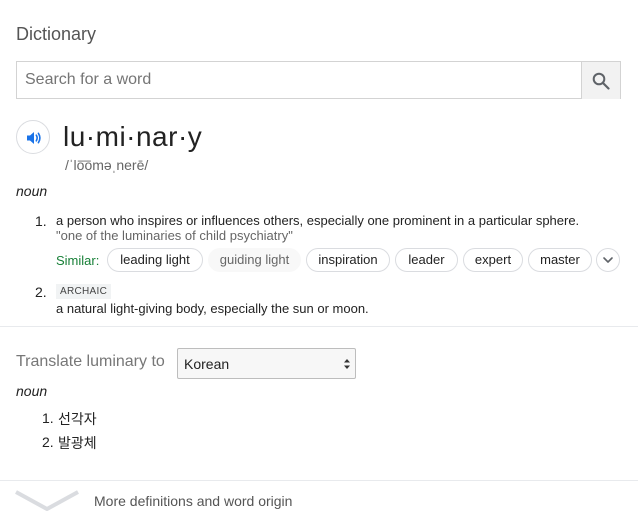 The width and height of the screenshot is (638, 521). Describe the element at coordinates (41, 221) in the screenshot. I see `definition-number: 1.` at that location.